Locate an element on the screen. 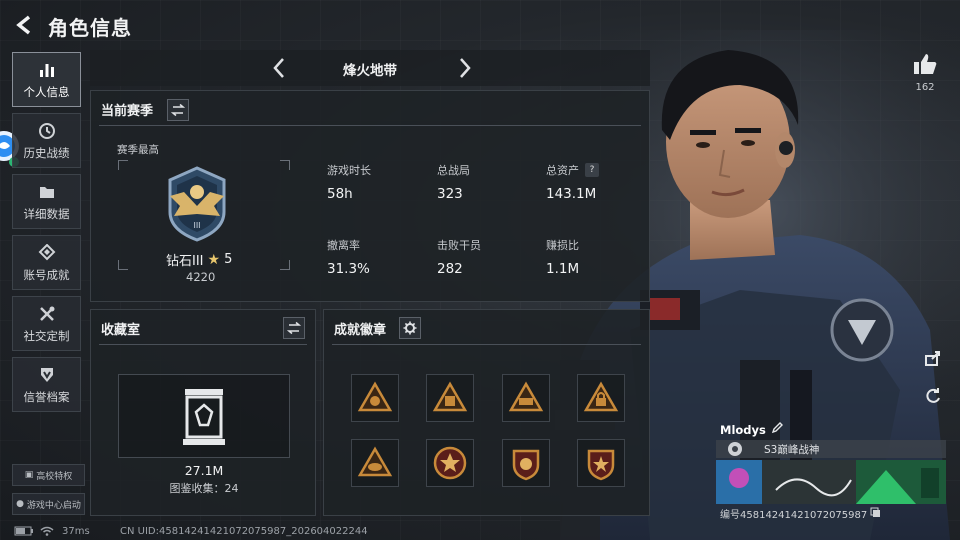 This screenshot has width=960, height=540. achievements-title: 成就徽章 is located at coordinates (360, 330).